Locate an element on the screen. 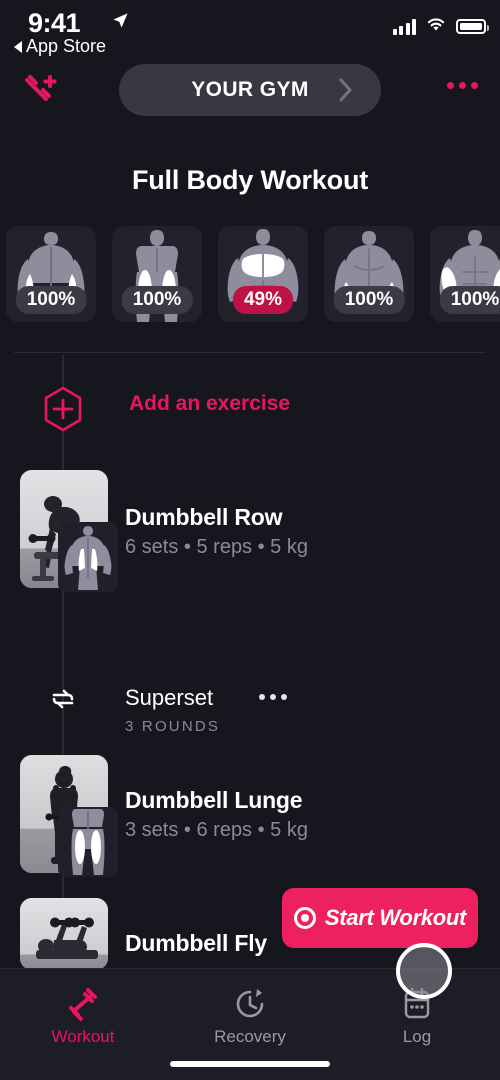 This screenshot has width=500, height=1080. tab-recovery: Recovery is located at coordinates (250, 1015).